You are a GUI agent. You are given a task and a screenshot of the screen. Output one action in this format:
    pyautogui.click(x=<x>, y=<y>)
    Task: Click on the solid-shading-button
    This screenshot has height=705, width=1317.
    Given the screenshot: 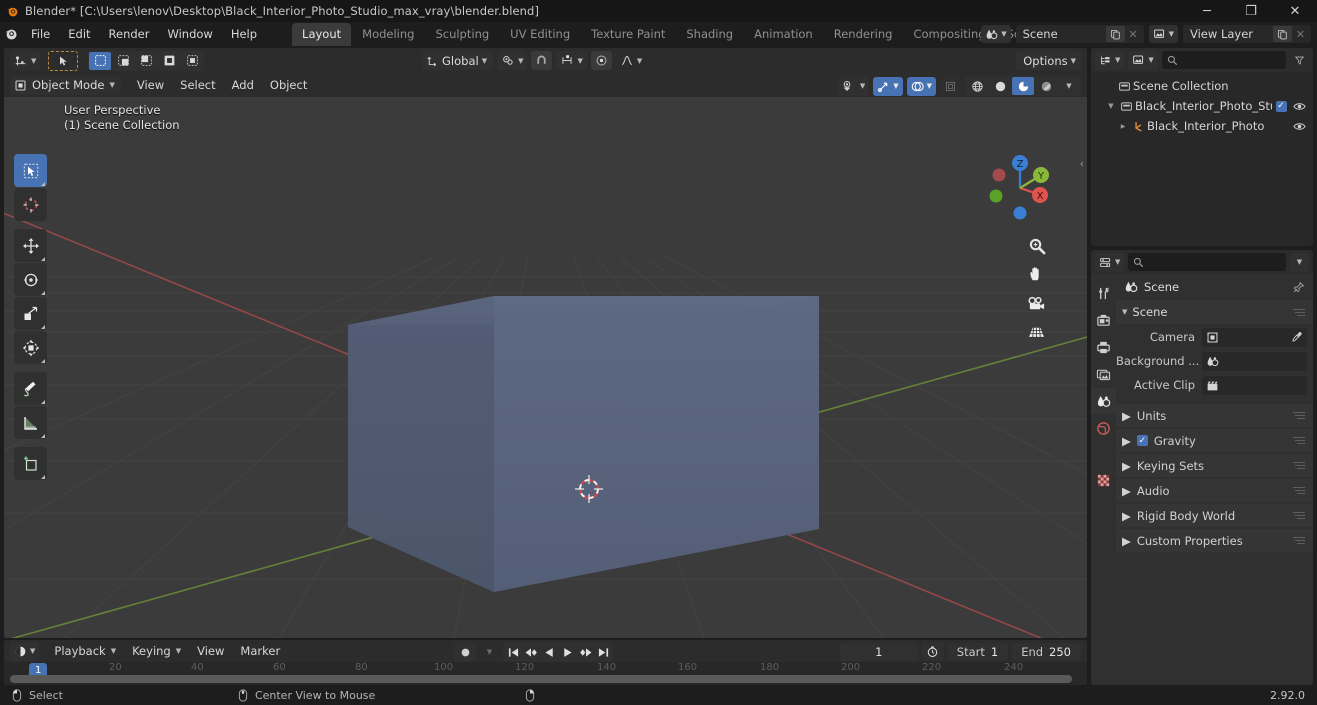 What is the action you would take?
    pyautogui.click(x=1000, y=86)
    